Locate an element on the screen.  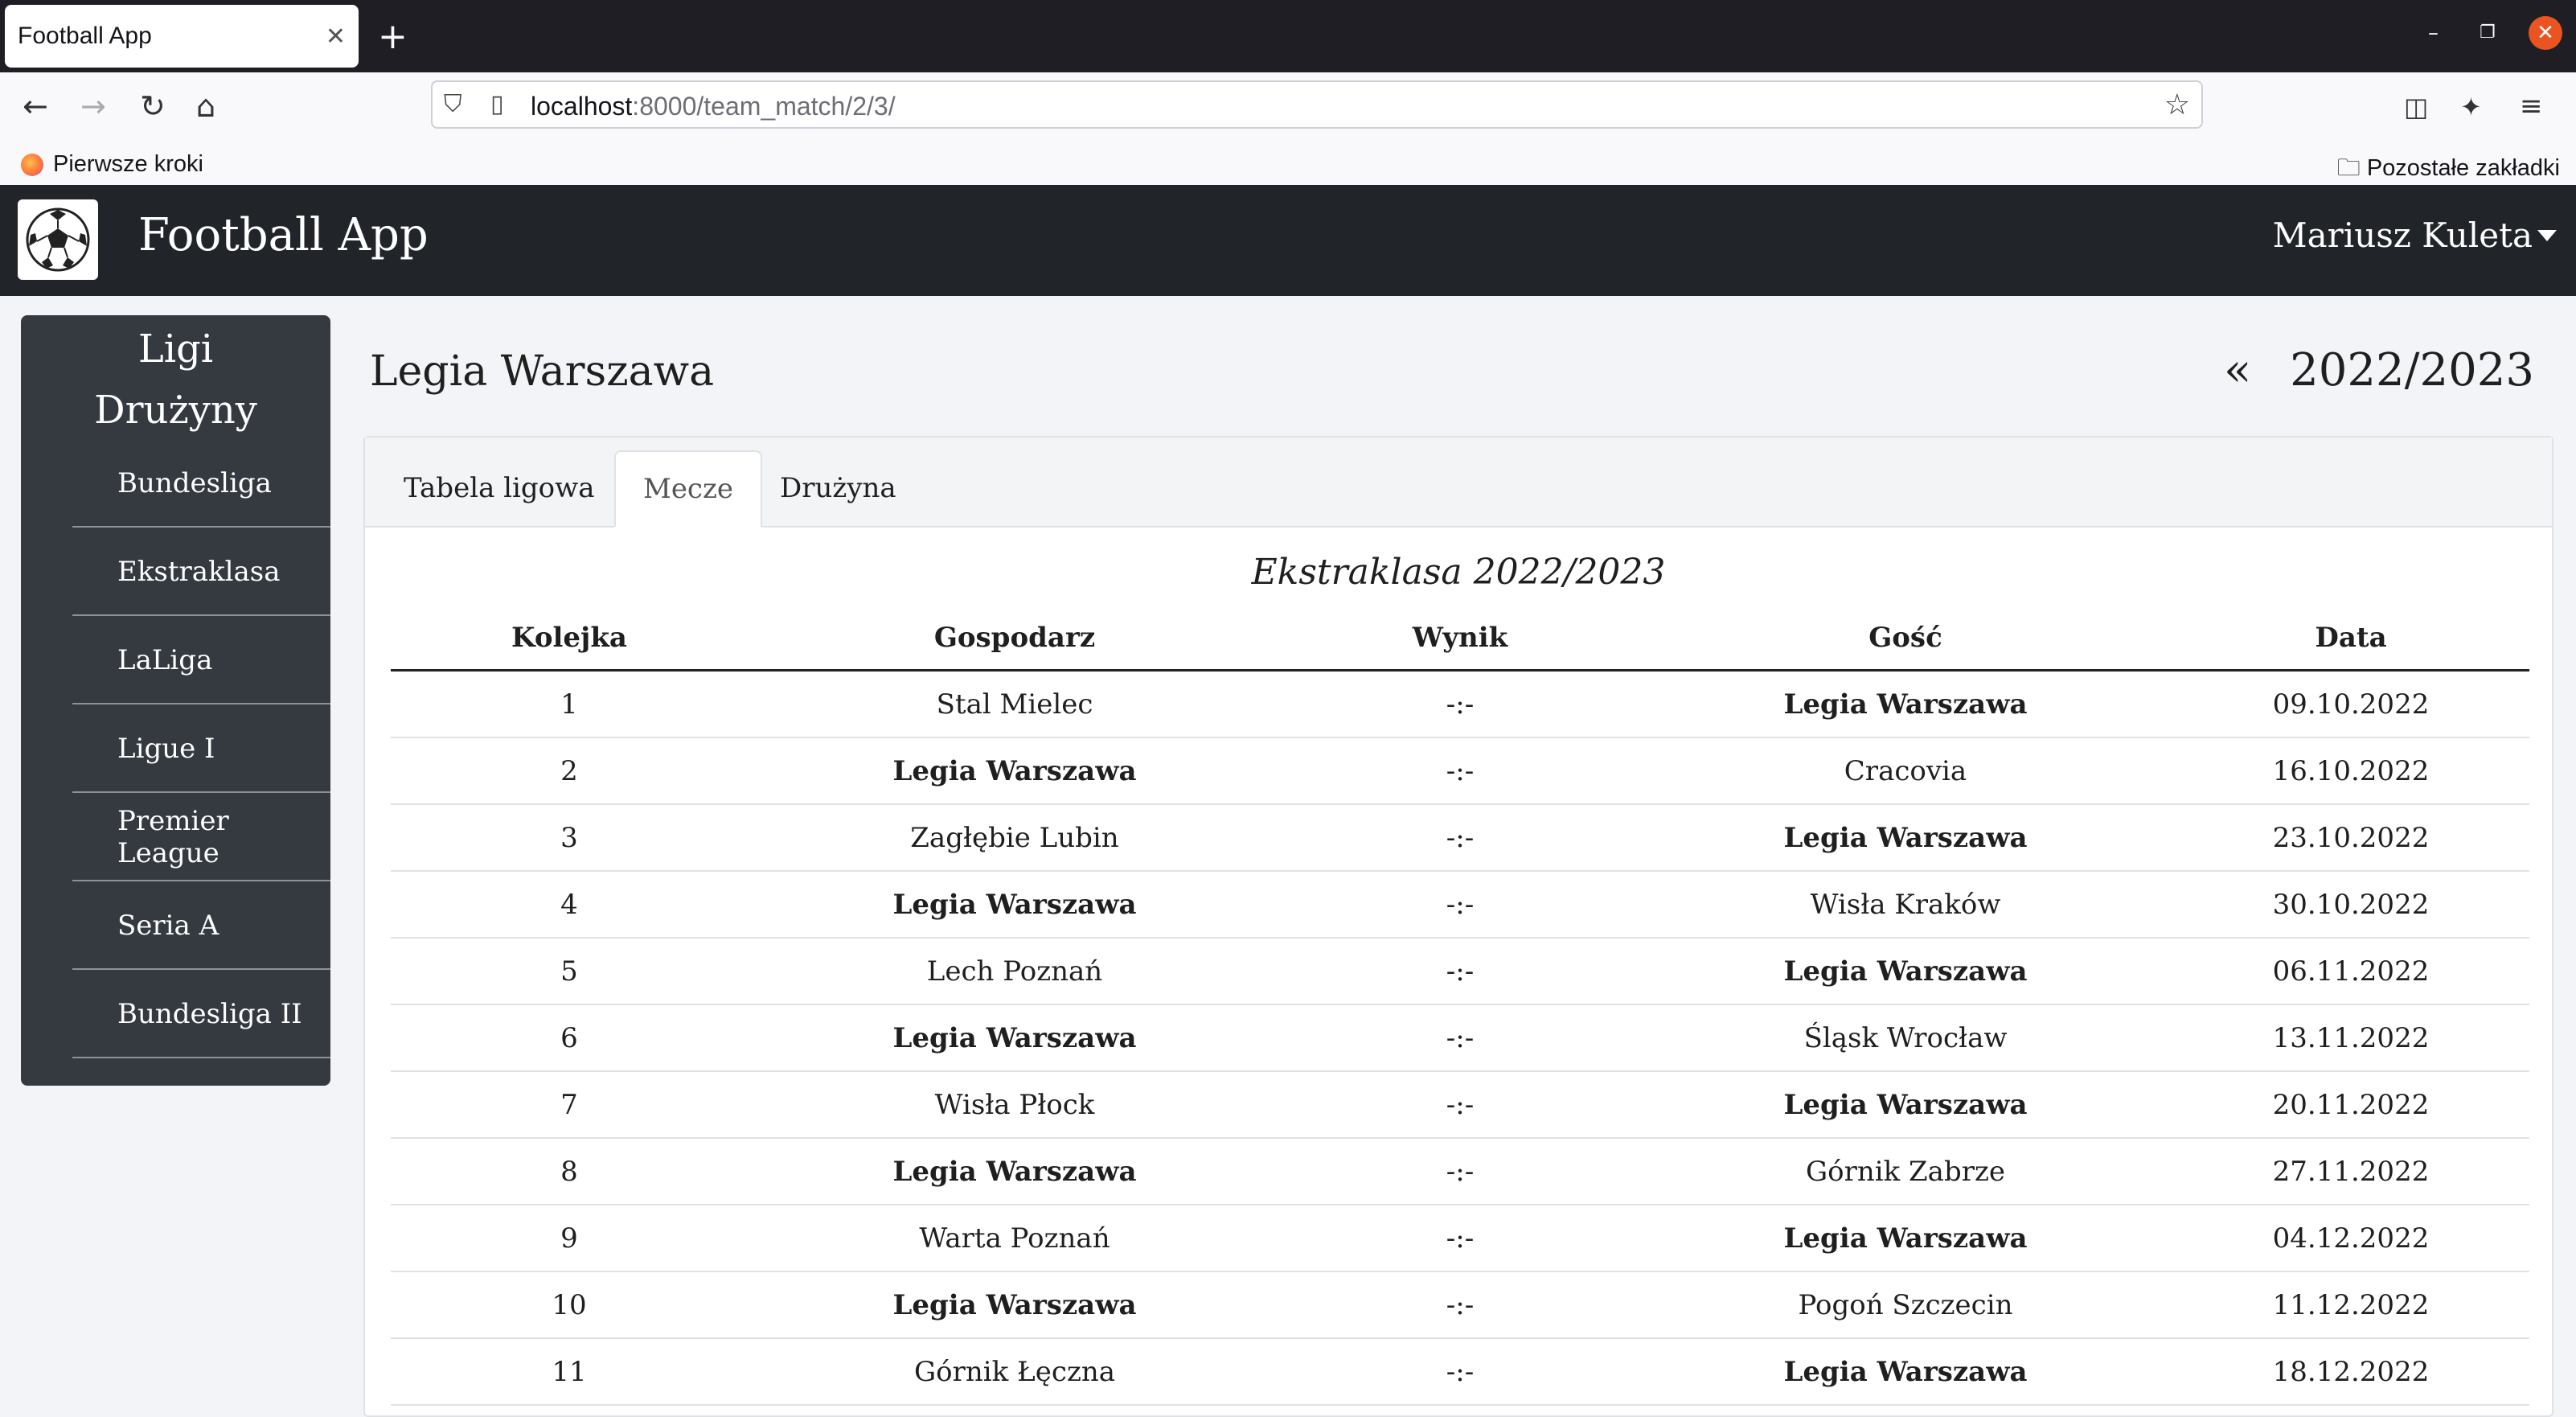
cell-date: 16.10.2022 is located at coordinates (2350, 771).